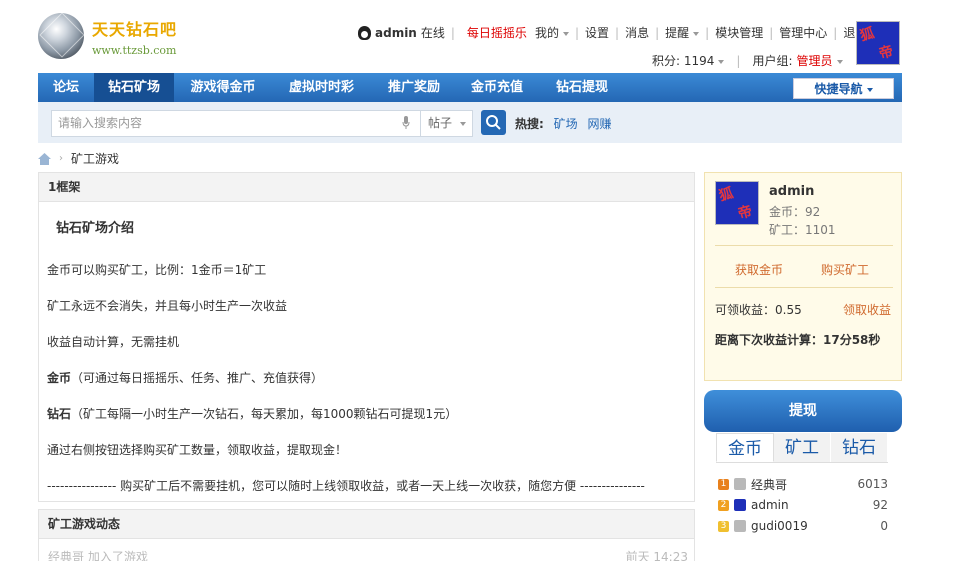 Image resolution: width=975 pixels, height=561 pixels. What do you see at coordinates (366, 187) in the screenshot?
I see `intro-panel-header: 1框架` at bounding box center [366, 187].